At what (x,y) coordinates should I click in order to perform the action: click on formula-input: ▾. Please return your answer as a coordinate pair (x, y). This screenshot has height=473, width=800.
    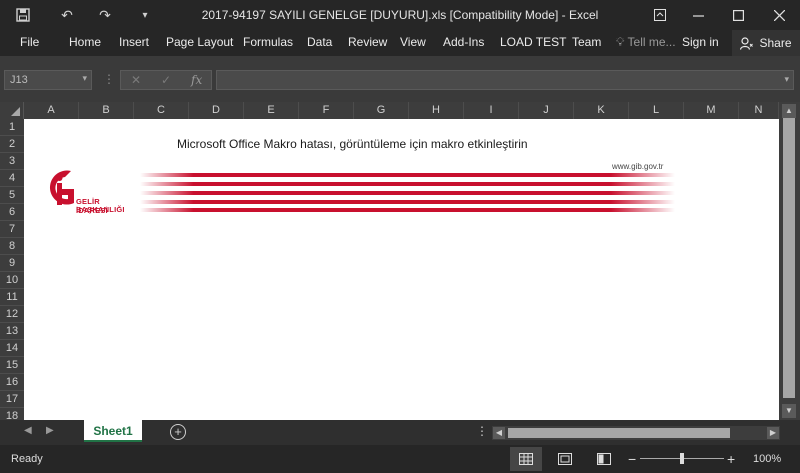
    Looking at the image, I should click on (505, 80).